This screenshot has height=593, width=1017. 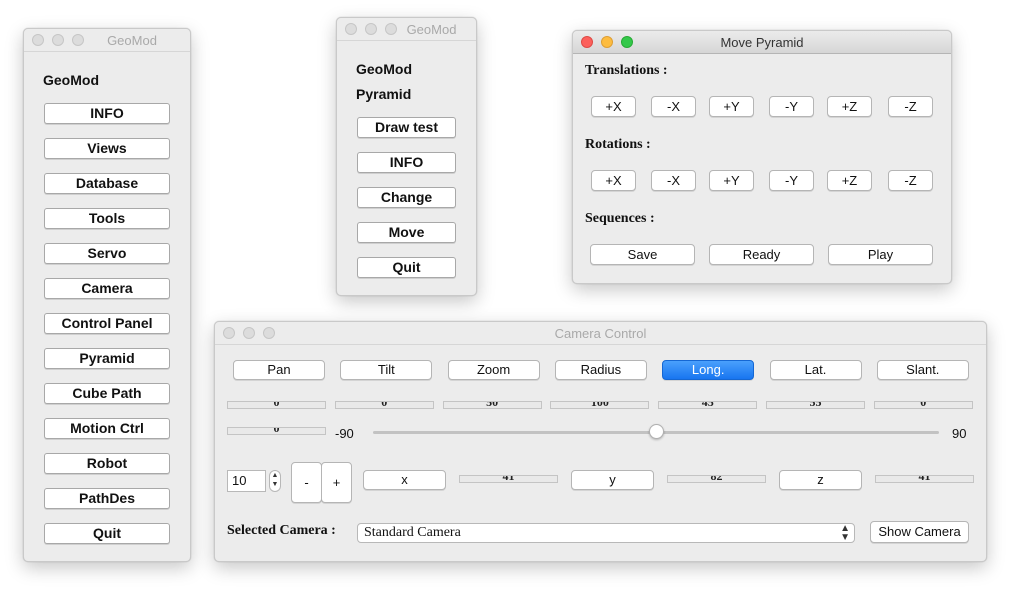 What do you see at coordinates (107, 148) in the screenshot?
I see `views-button: Views` at bounding box center [107, 148].